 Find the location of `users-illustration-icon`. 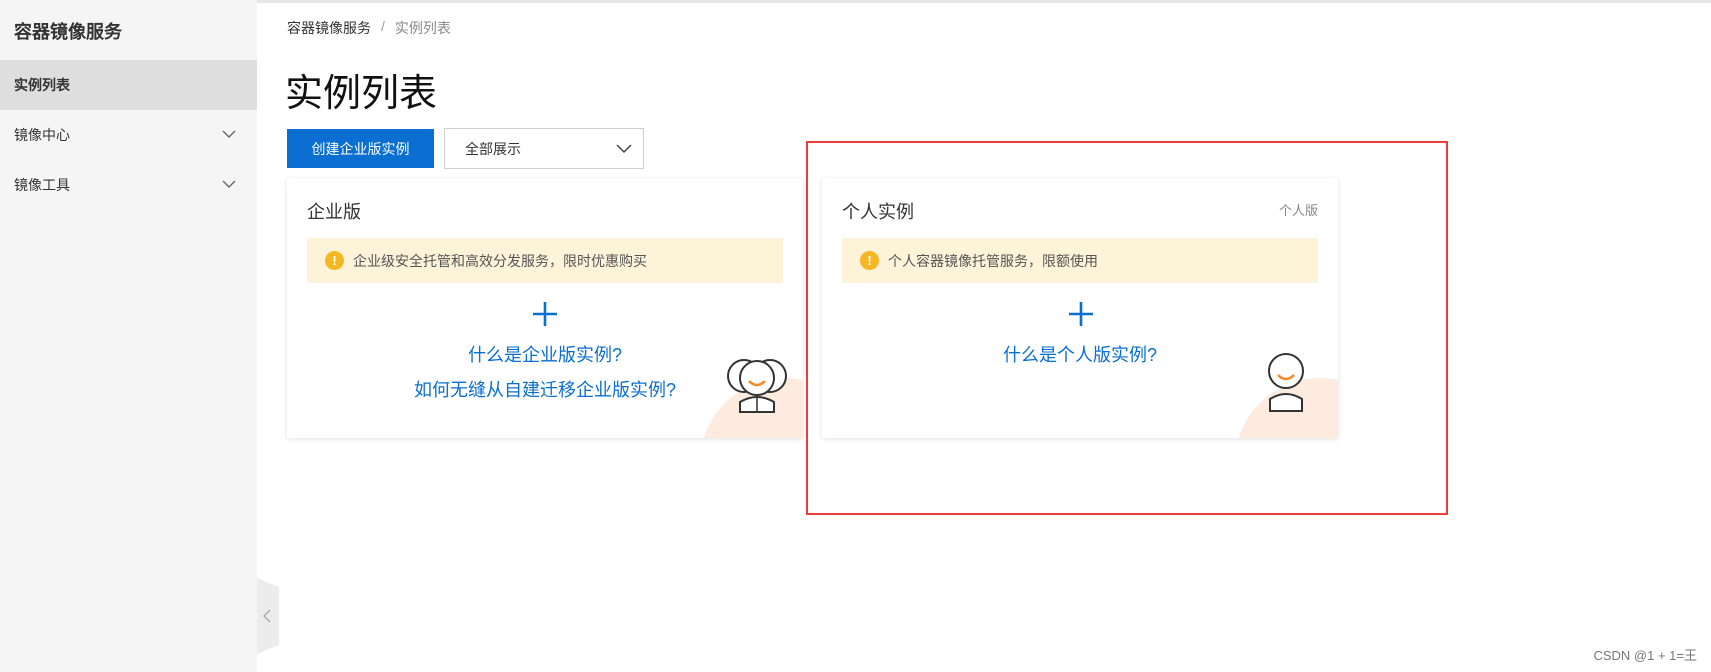

users-illustration-icon is located at coordinates (757, 386).